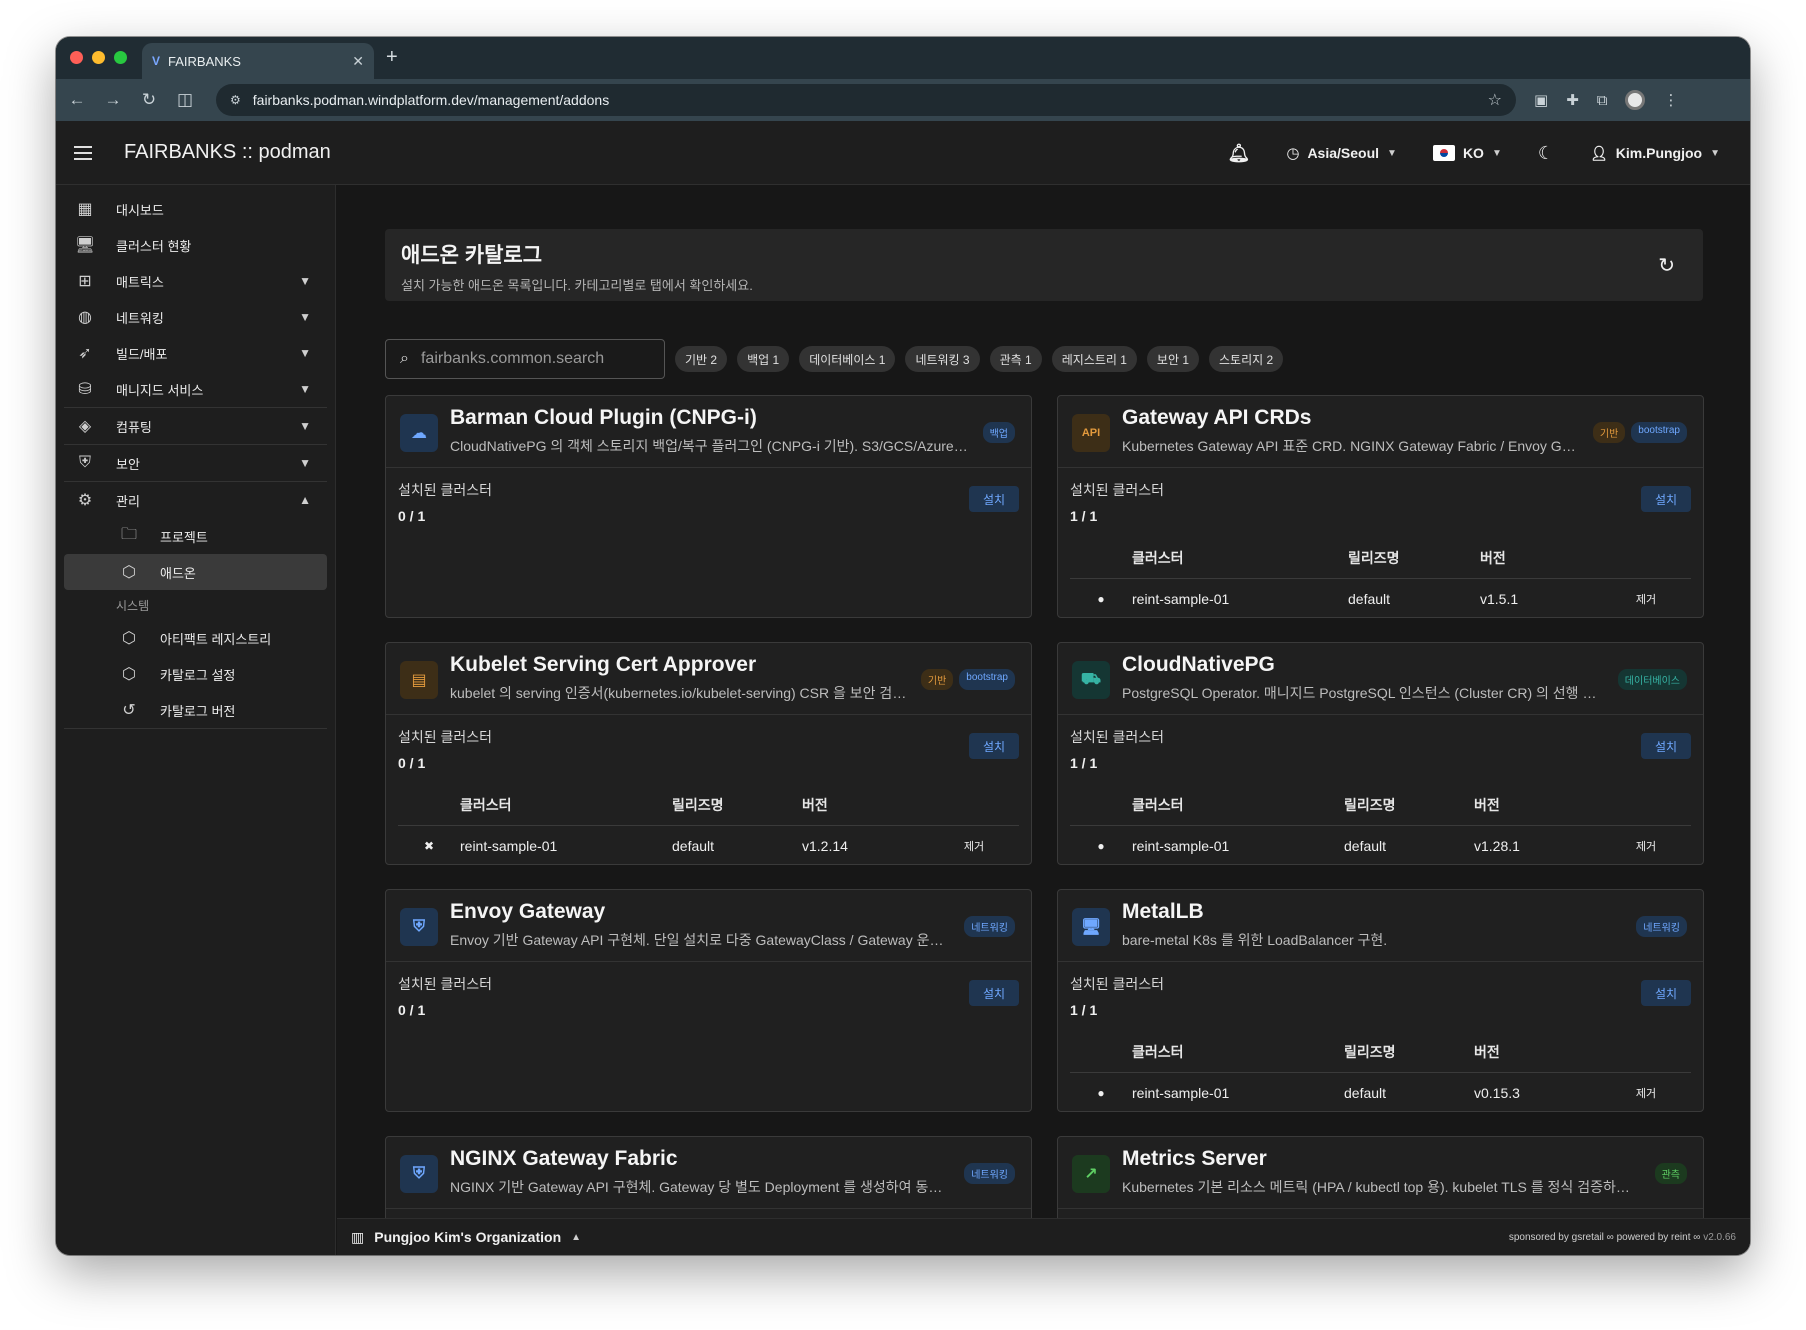 This screenshot has width=1806, height=1330. What do you see at coordinates (942, 359) in the screenshot?
I see `category-chip: 네트워킹 3` at bounding box center [942, 359].